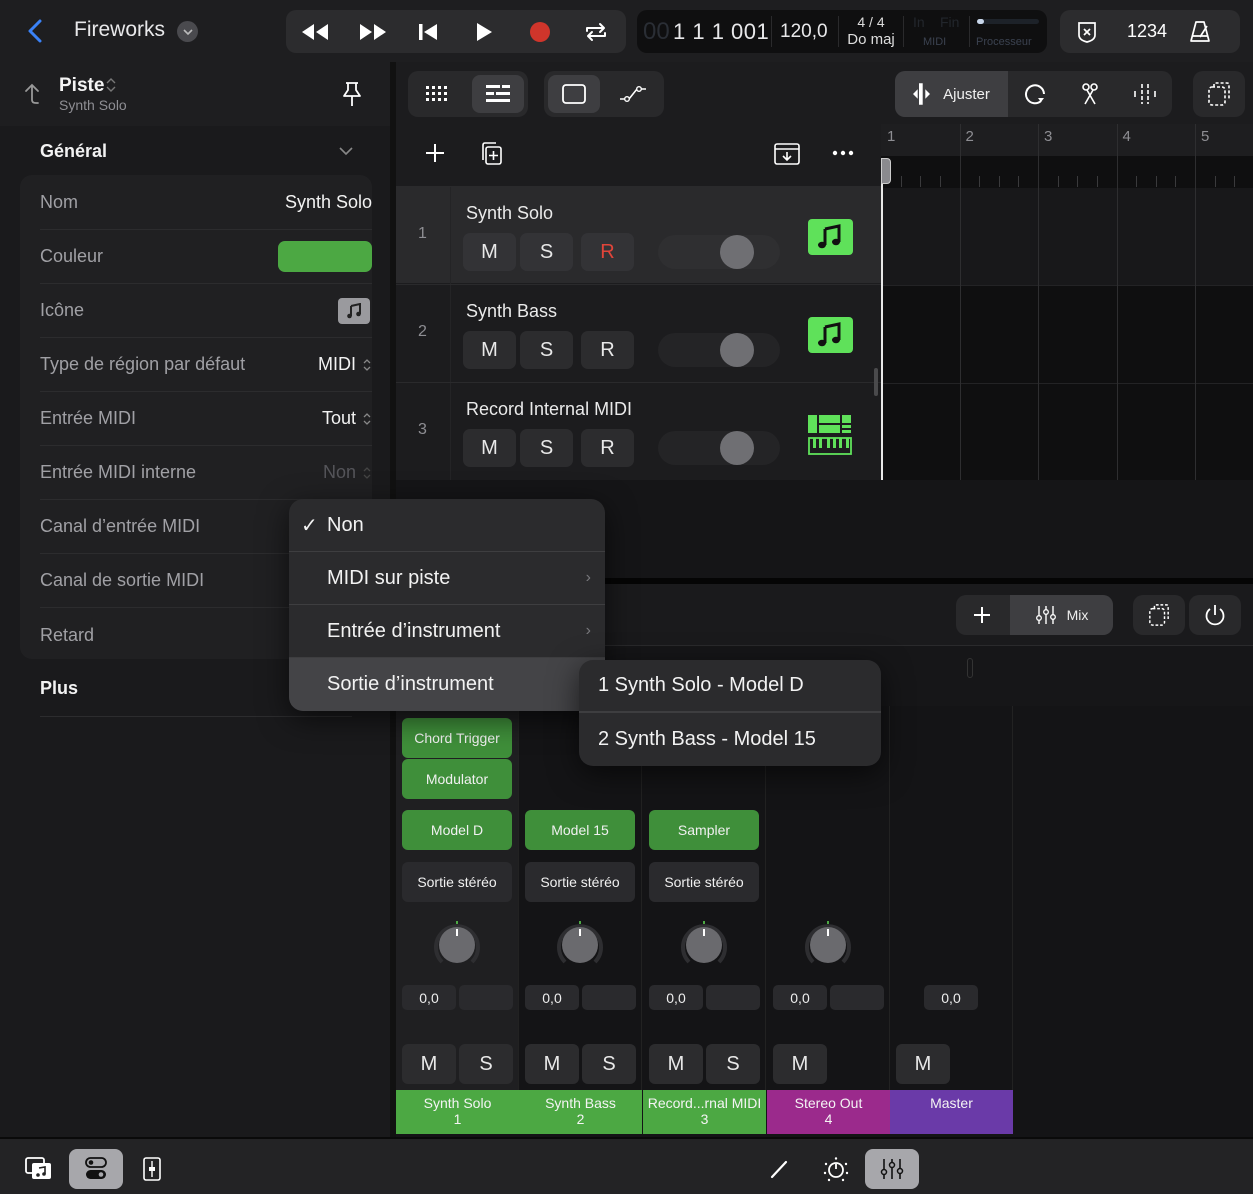 This screenshot has height=1194, width=1253. What do you see at coordinates (780, 1169) in the screenshot?
I see `pencil-button` at bounding box center [780, 1169].